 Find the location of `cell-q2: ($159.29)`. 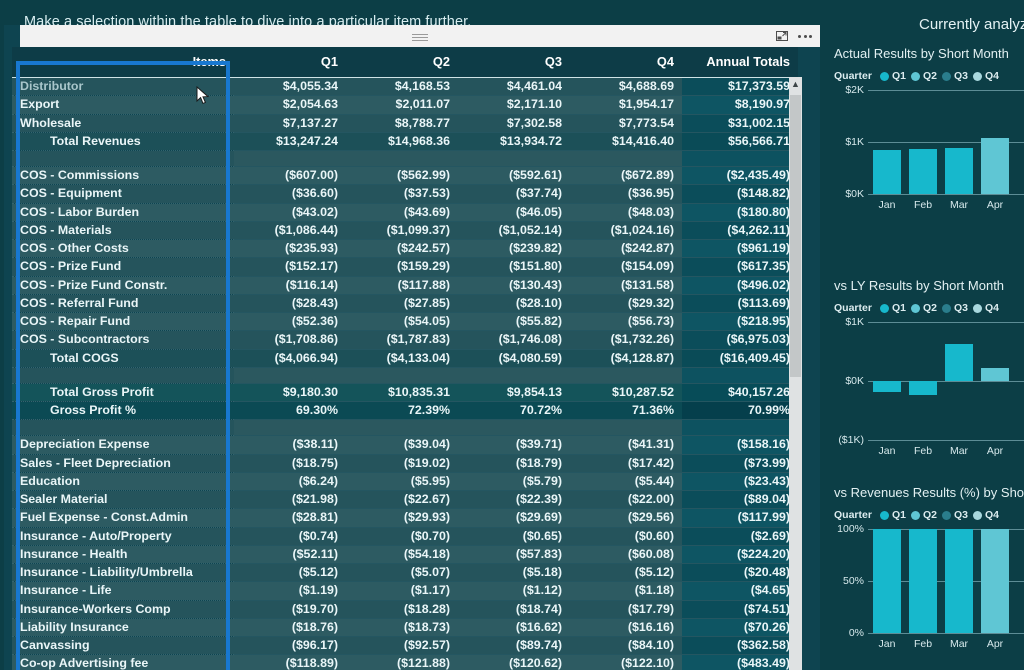

cell-q2: ($159.29) is located at coordinates (402, 267).